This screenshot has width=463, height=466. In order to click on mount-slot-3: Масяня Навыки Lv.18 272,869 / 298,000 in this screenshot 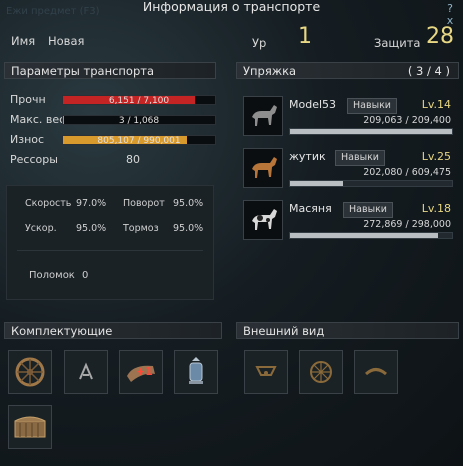, I will do `click(349, 224)`.